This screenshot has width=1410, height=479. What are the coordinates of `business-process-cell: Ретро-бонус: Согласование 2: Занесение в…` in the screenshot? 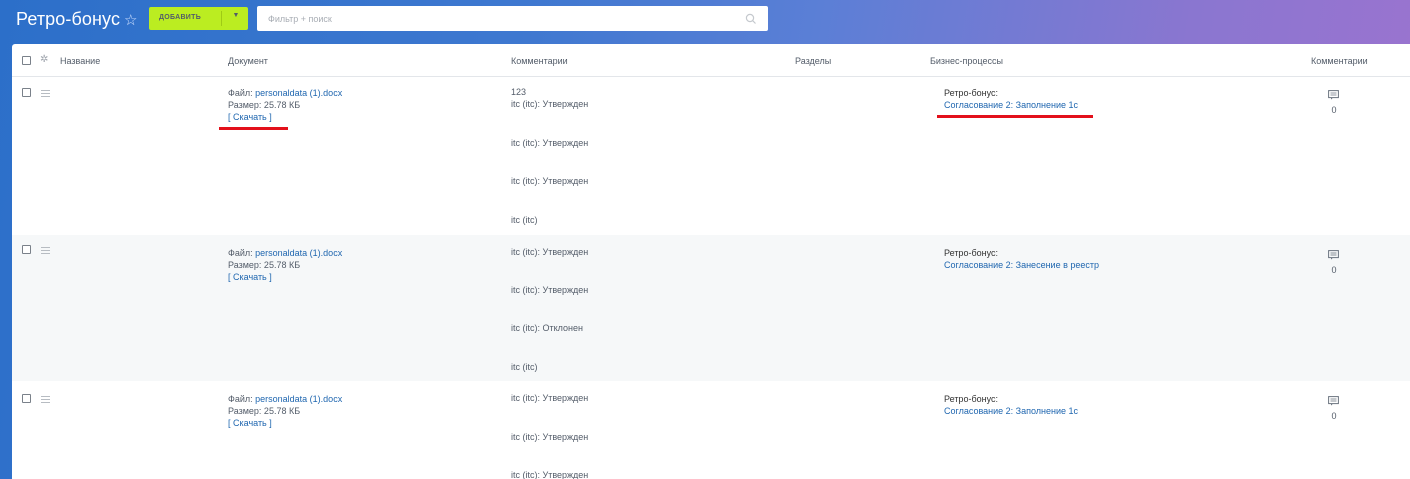 It's located at (1021, 259).